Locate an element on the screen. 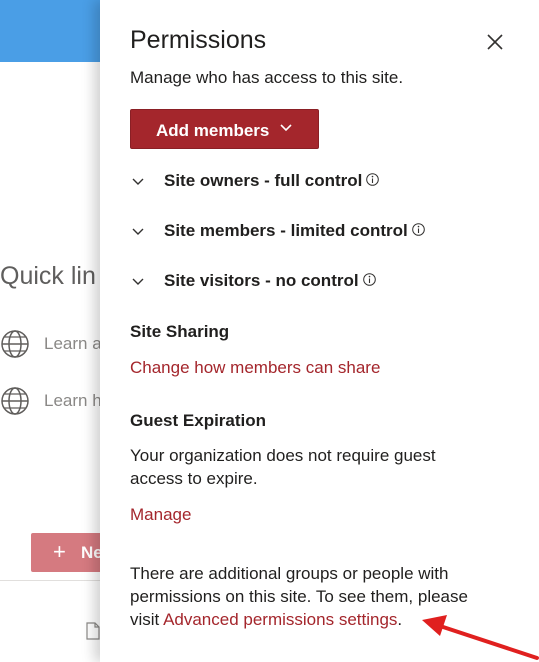 The image size is (539, 662). group-site-members: Site members - limited control is located at coordinates (320, 232).